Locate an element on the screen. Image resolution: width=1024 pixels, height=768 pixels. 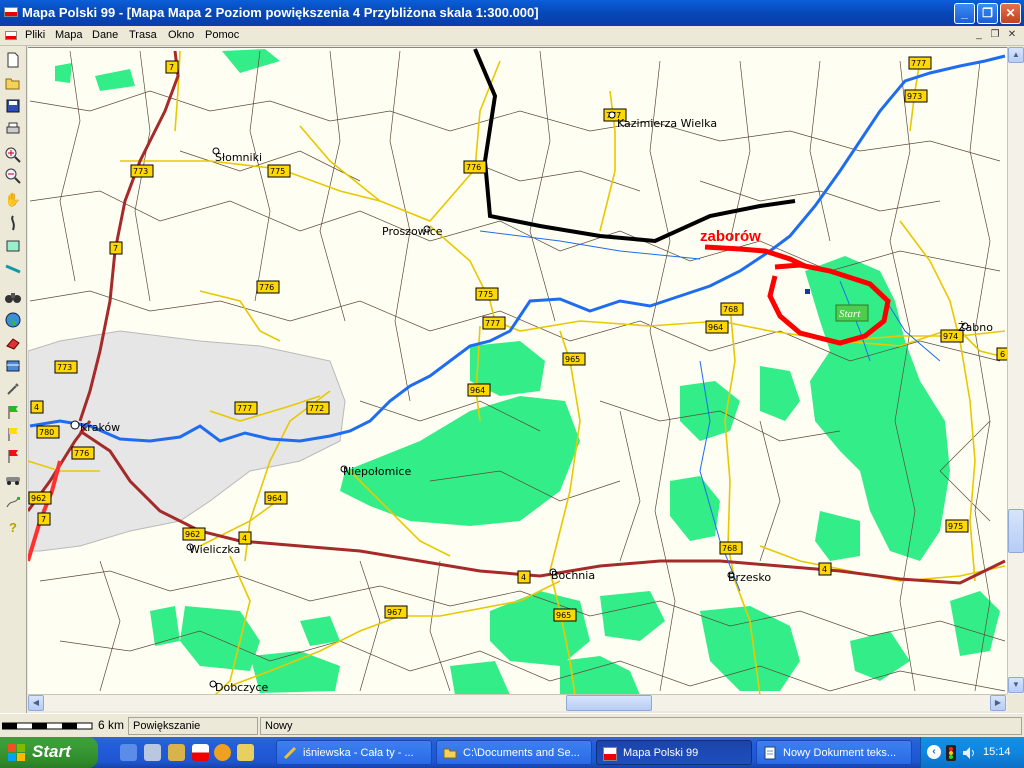
speaker-icon is located at coordinates (969, 753).